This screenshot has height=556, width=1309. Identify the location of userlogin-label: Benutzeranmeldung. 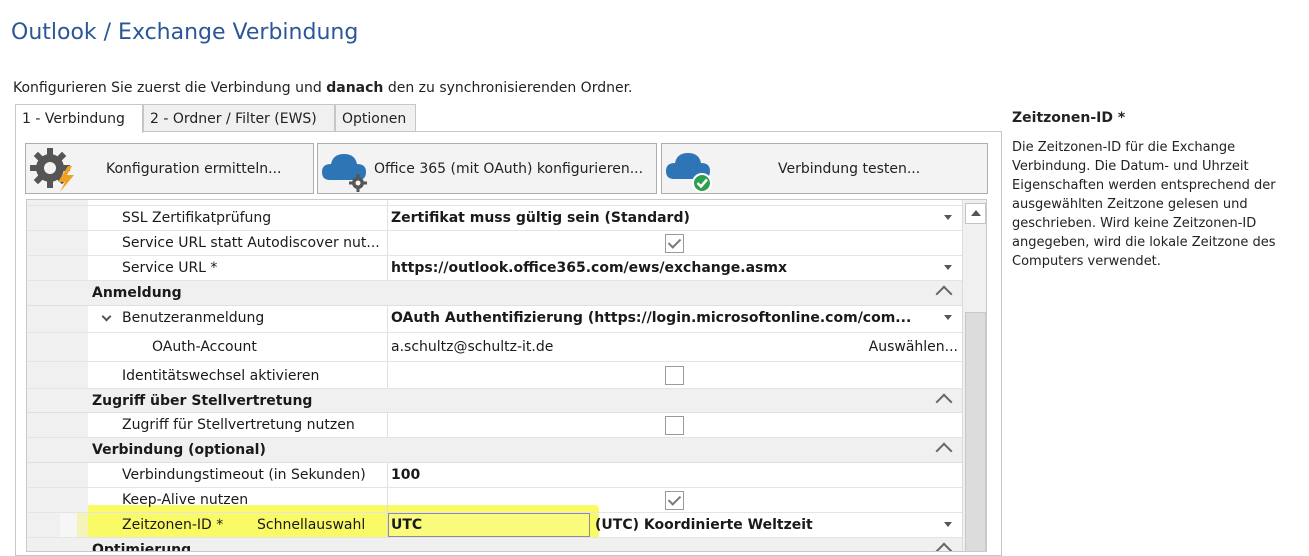
(193, 318).